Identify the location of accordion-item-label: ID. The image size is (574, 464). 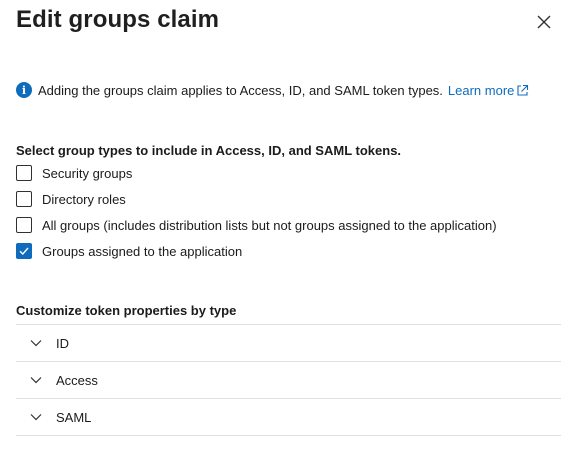
(62, 343).